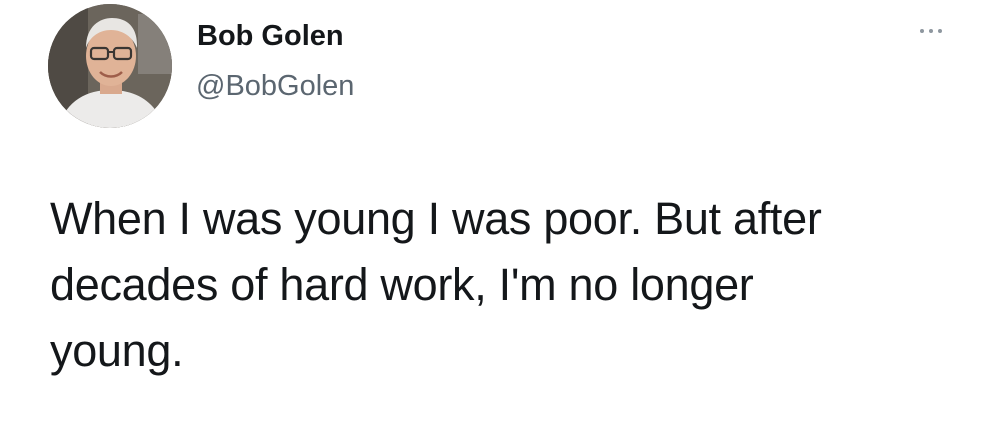  I want to click on tweet-text-line: decades of hard work, I'm no longer, so click(402, 284).